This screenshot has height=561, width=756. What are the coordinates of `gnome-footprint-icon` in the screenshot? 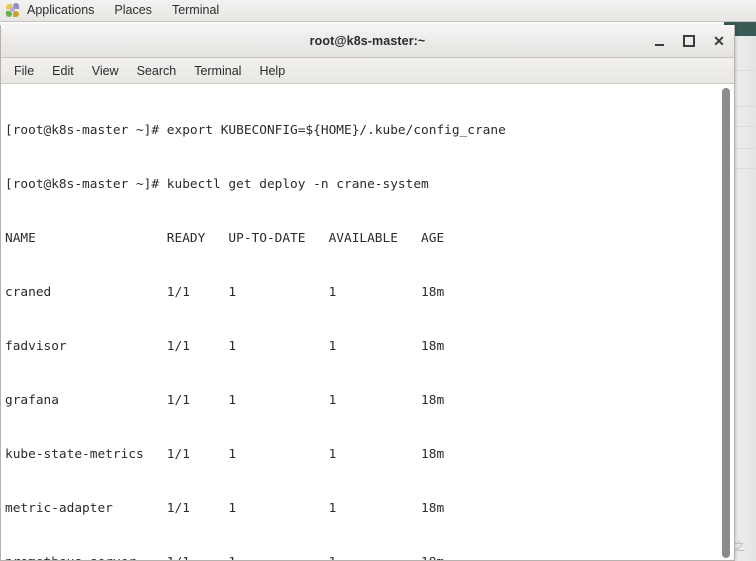 It's located at (13, 10).